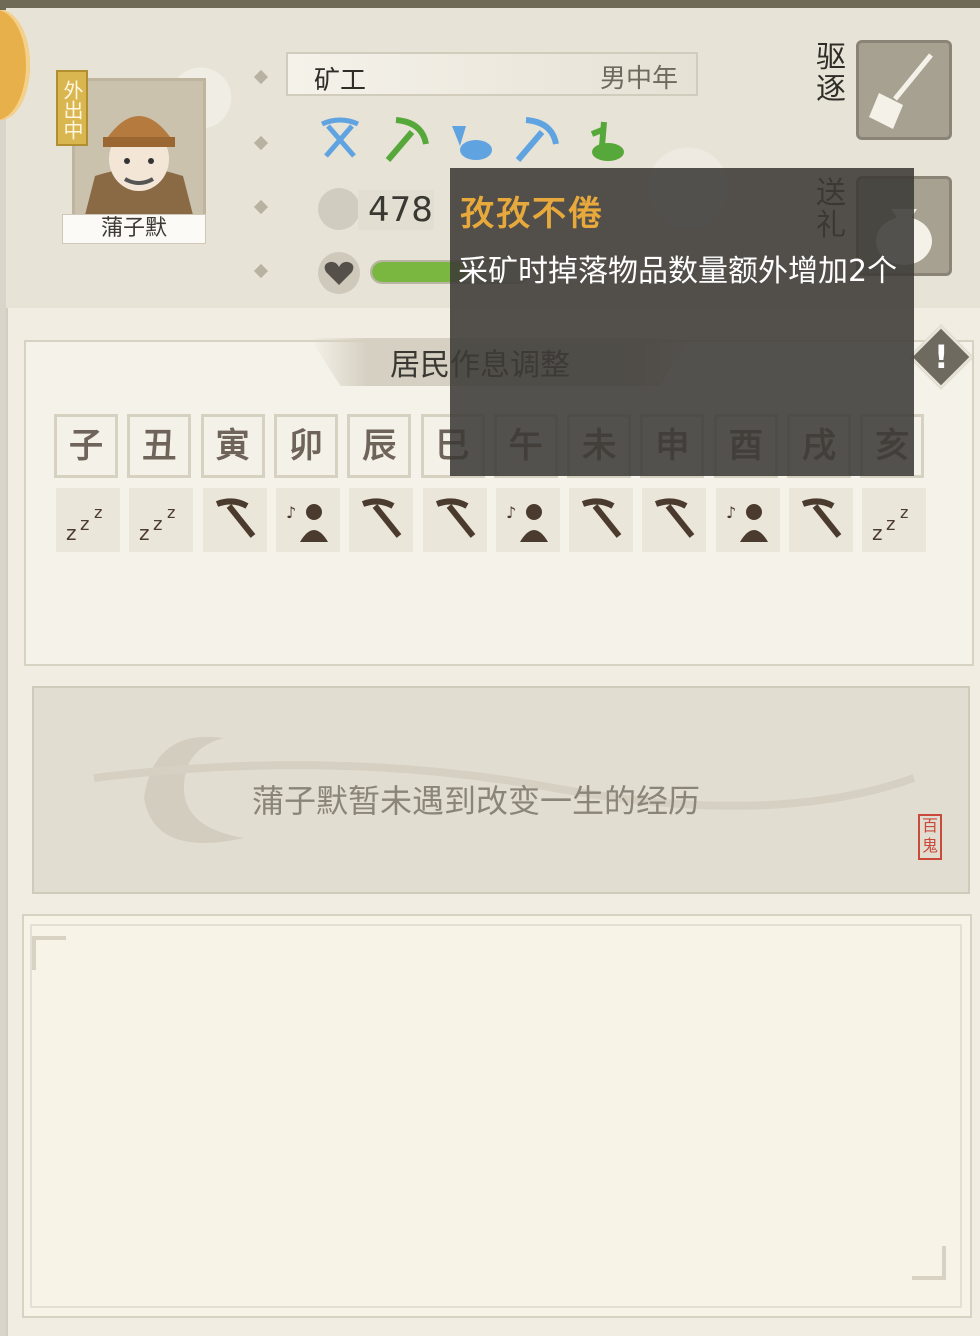 This screenshot has width=980, height=1336. Describe the element at coordinates (901, 91) in the screenshot. I see `broom-icon` at that location.